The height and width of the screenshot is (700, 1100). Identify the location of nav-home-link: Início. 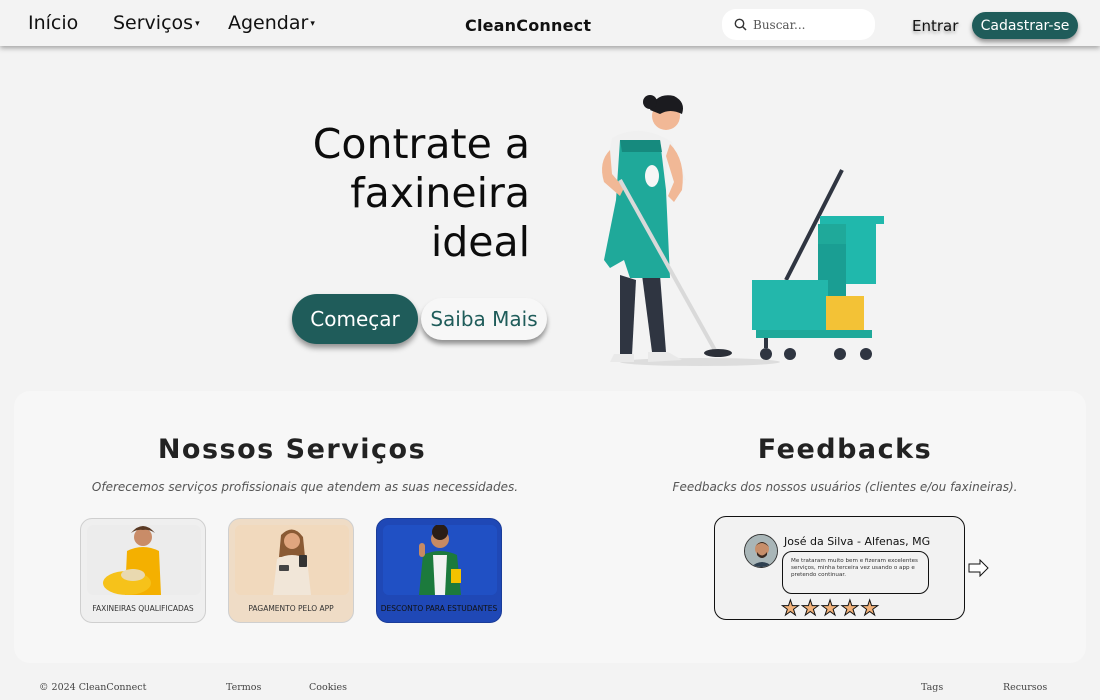
(53, 23).